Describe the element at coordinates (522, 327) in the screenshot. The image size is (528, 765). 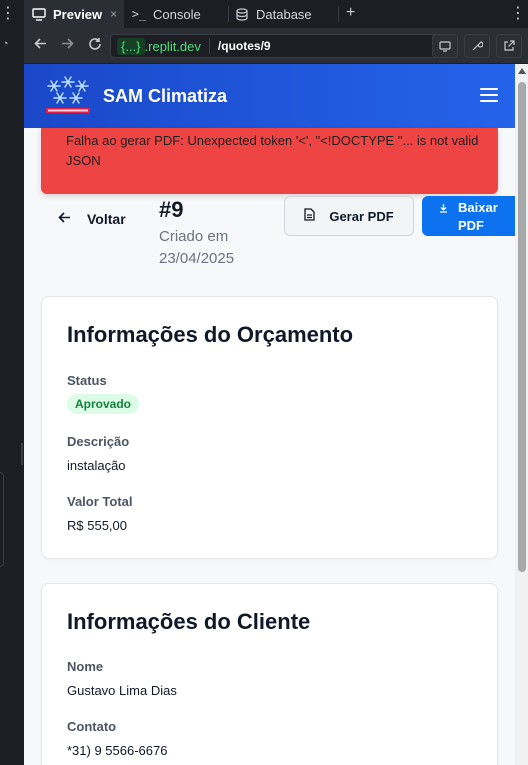
I see `scrollbar-thumb` at that location.